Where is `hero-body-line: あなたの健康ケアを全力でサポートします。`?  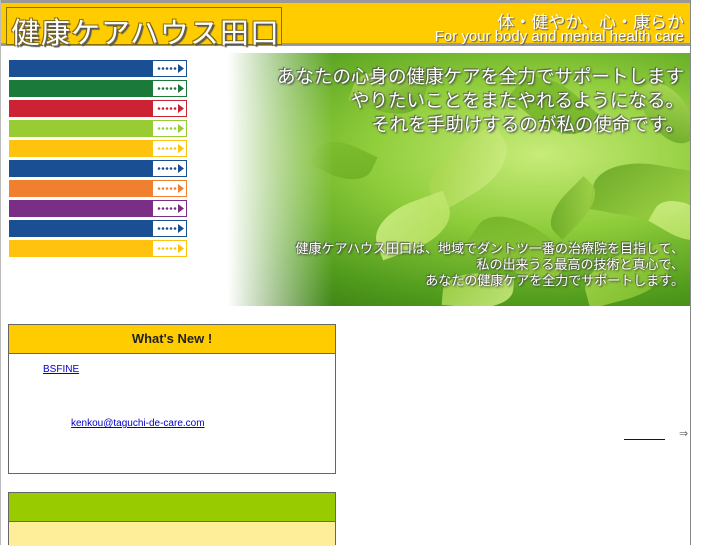
hero-body-line: あなたの健康ケアを全力でサポートします。 is located at coordinates (554, 280).